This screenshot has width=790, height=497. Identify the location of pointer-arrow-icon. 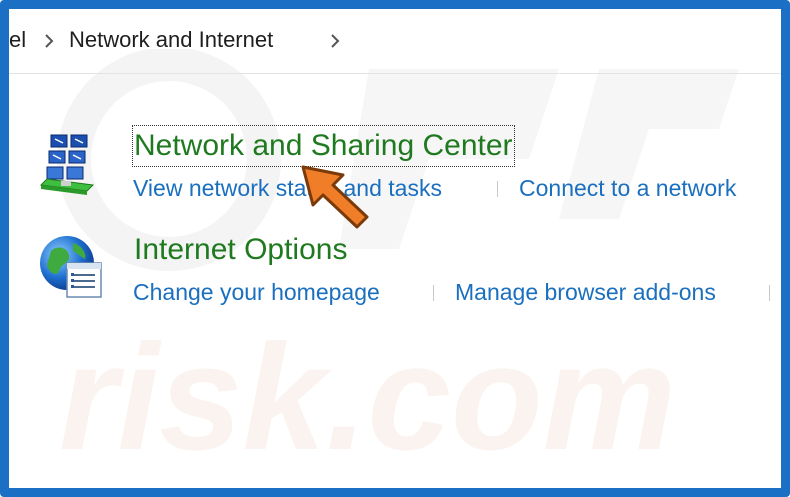
(335, 197).